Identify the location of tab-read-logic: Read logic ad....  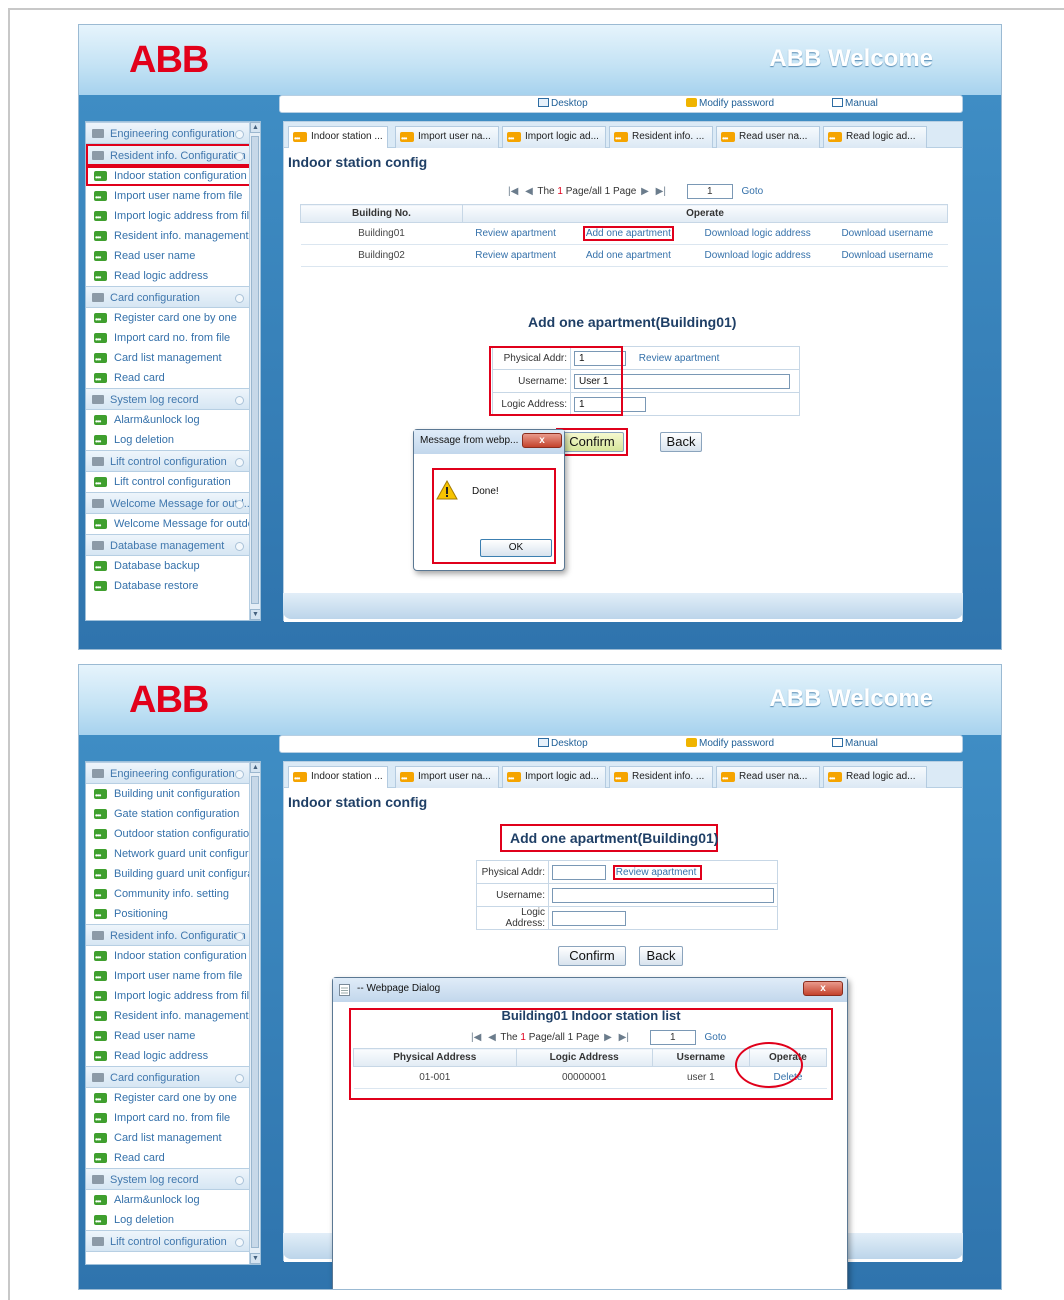
(875, 777).